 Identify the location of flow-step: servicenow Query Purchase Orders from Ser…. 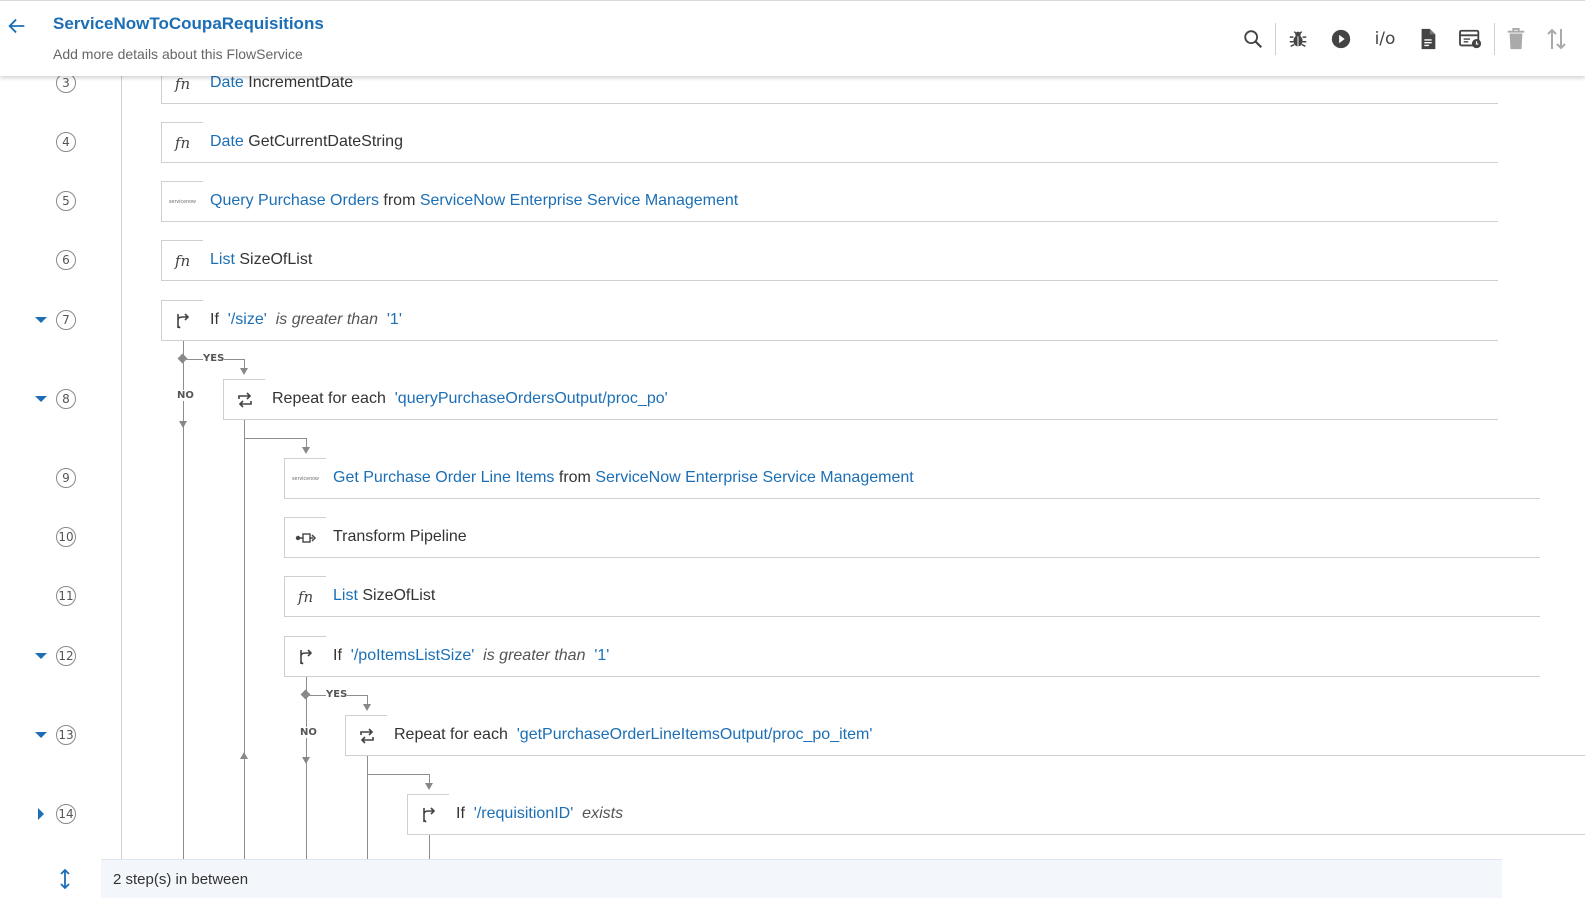
(829, 201).